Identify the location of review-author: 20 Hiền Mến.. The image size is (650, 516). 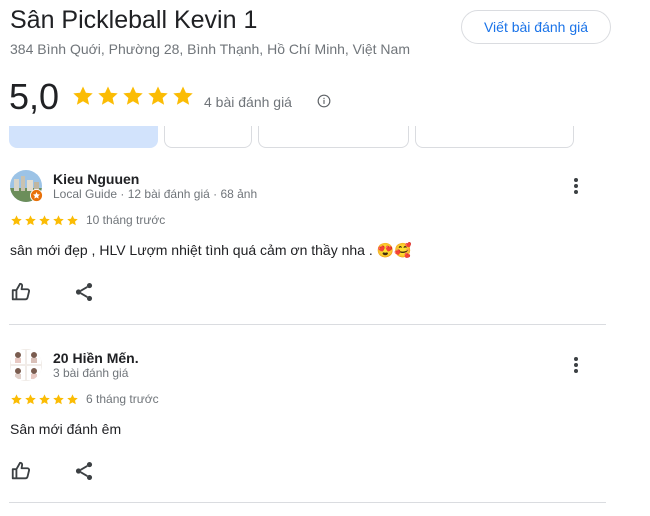
(96, 358).